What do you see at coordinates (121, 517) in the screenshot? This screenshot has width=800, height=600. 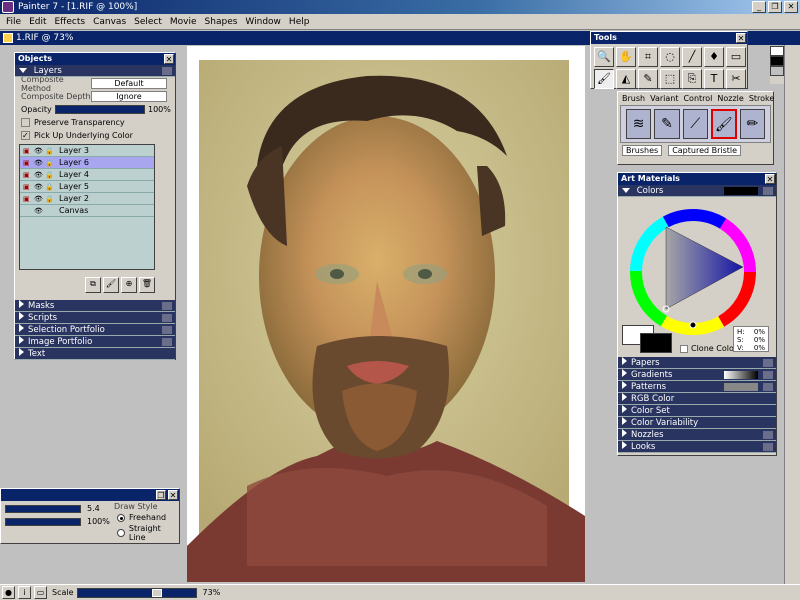 I see `freehand-radio-dot` at bounding box center [121, 517].